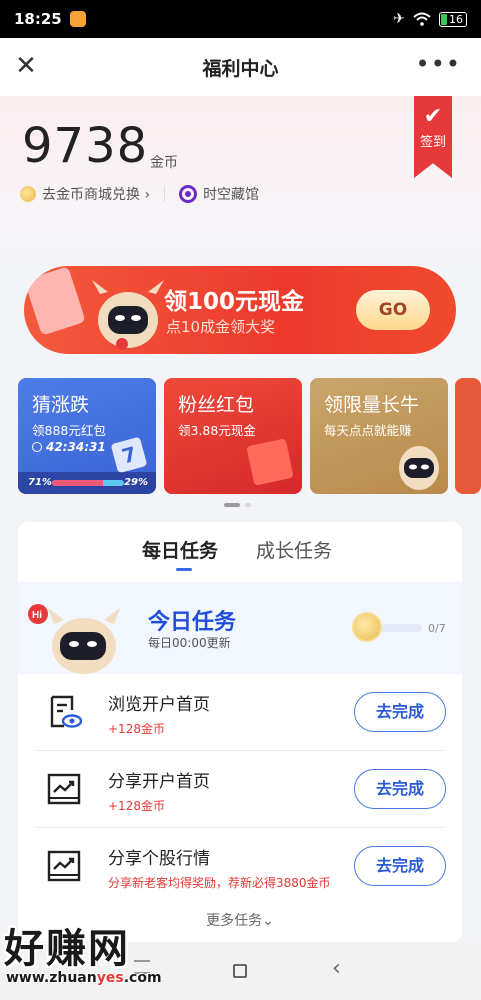 The image size is (481, 1000). Describe the element at coordinates (129, 455) in the screenshot. I see `card-seven-badge: 7` at that location.